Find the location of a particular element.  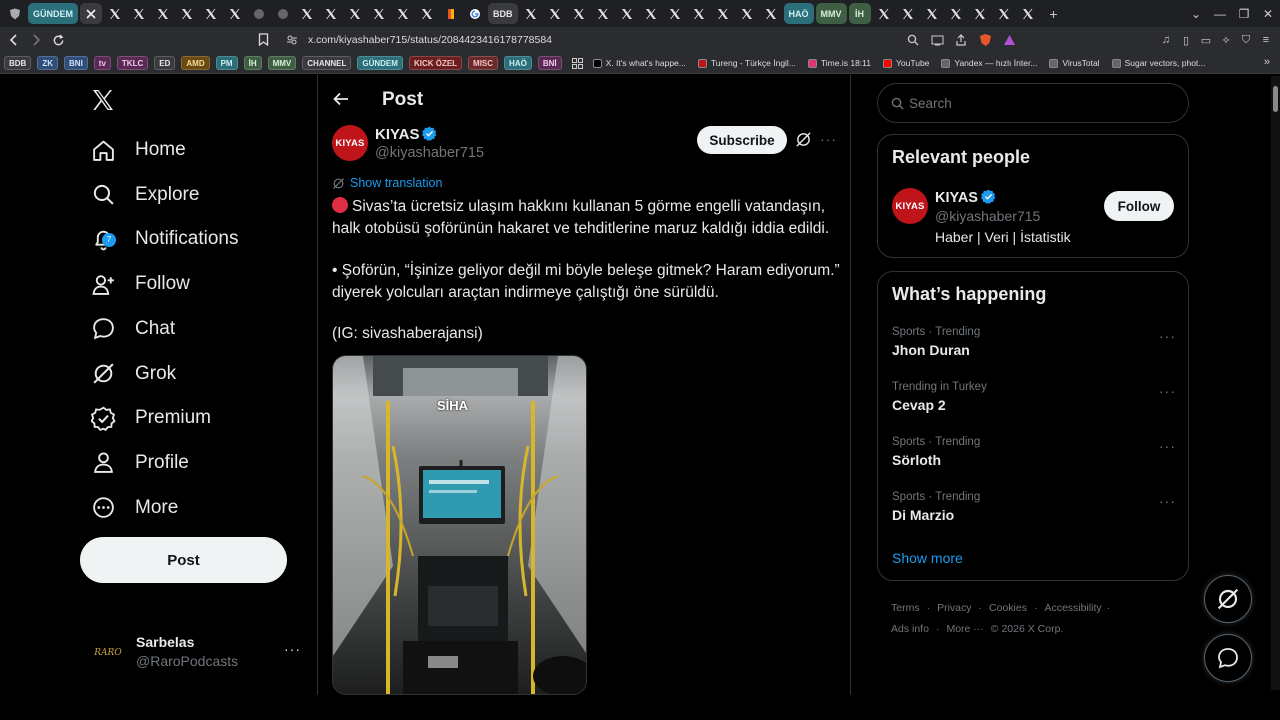

trend-item: Sports · Trending Sörloth ··· is located at coordinates (1034, 461).